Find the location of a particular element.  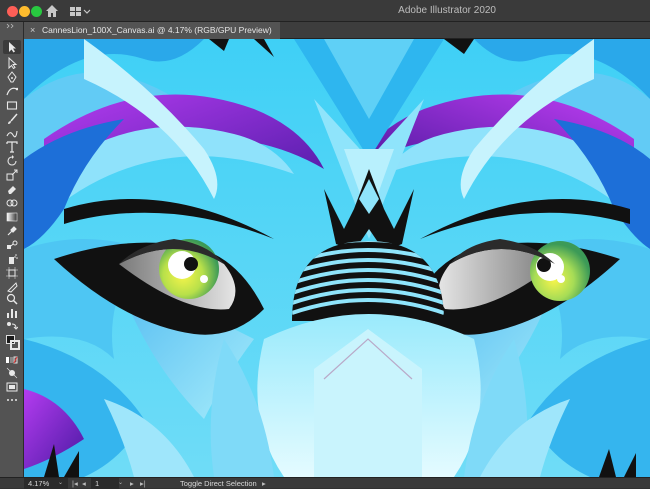

zoom-level-value: 4.17% is located at coordinates (39, 483).